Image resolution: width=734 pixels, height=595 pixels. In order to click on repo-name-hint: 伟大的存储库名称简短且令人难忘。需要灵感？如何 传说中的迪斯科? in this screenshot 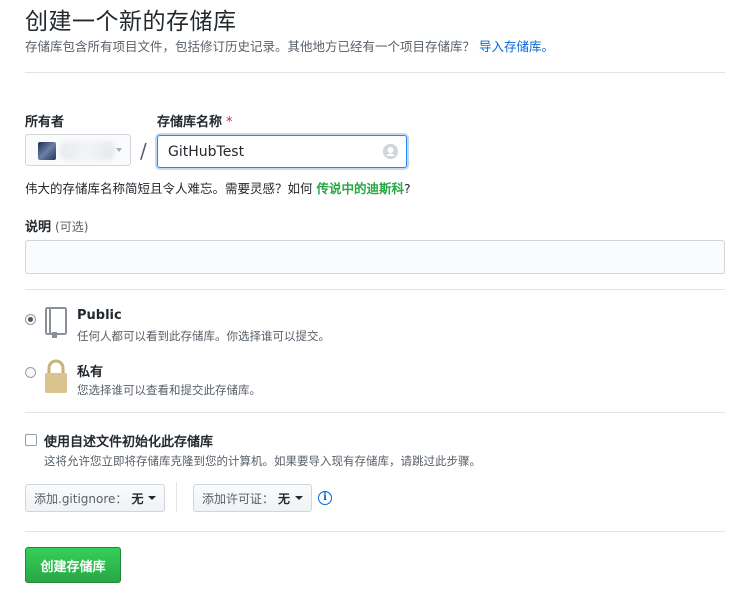, I will do `click(218, 187)`.